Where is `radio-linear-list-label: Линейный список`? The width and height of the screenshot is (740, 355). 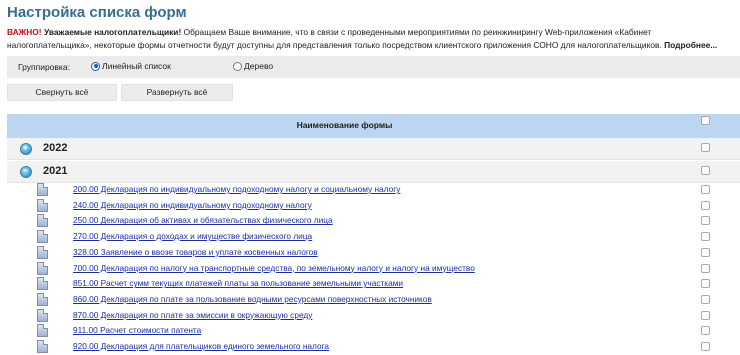 radio-linear-list-label: Линейный список is located at coordinates (136, 66).